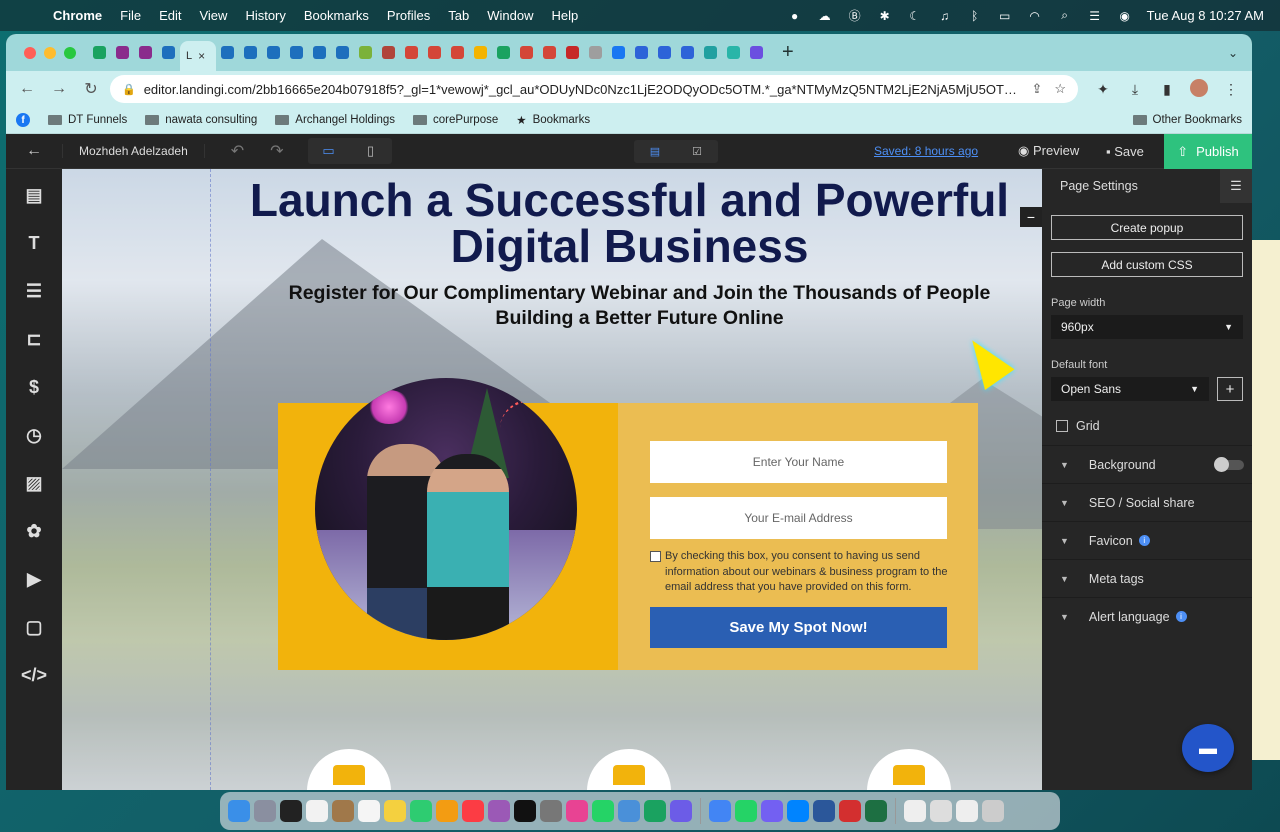 The width and height of the screenshot is (1280, 832). Describe the element at coordinates (1125, 151) in the screenshot. I see `save-button: ▪ Save` at that location.